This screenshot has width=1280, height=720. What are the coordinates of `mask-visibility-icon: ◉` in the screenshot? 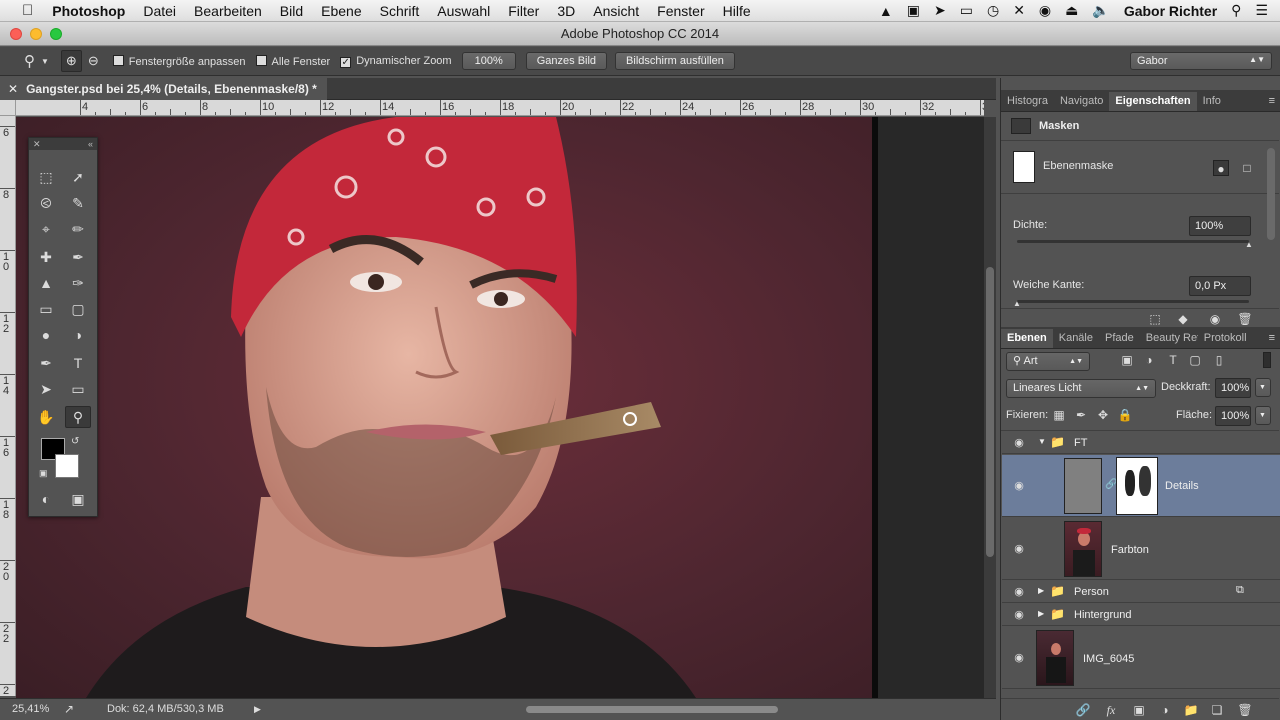 It's located at (1215, 319).